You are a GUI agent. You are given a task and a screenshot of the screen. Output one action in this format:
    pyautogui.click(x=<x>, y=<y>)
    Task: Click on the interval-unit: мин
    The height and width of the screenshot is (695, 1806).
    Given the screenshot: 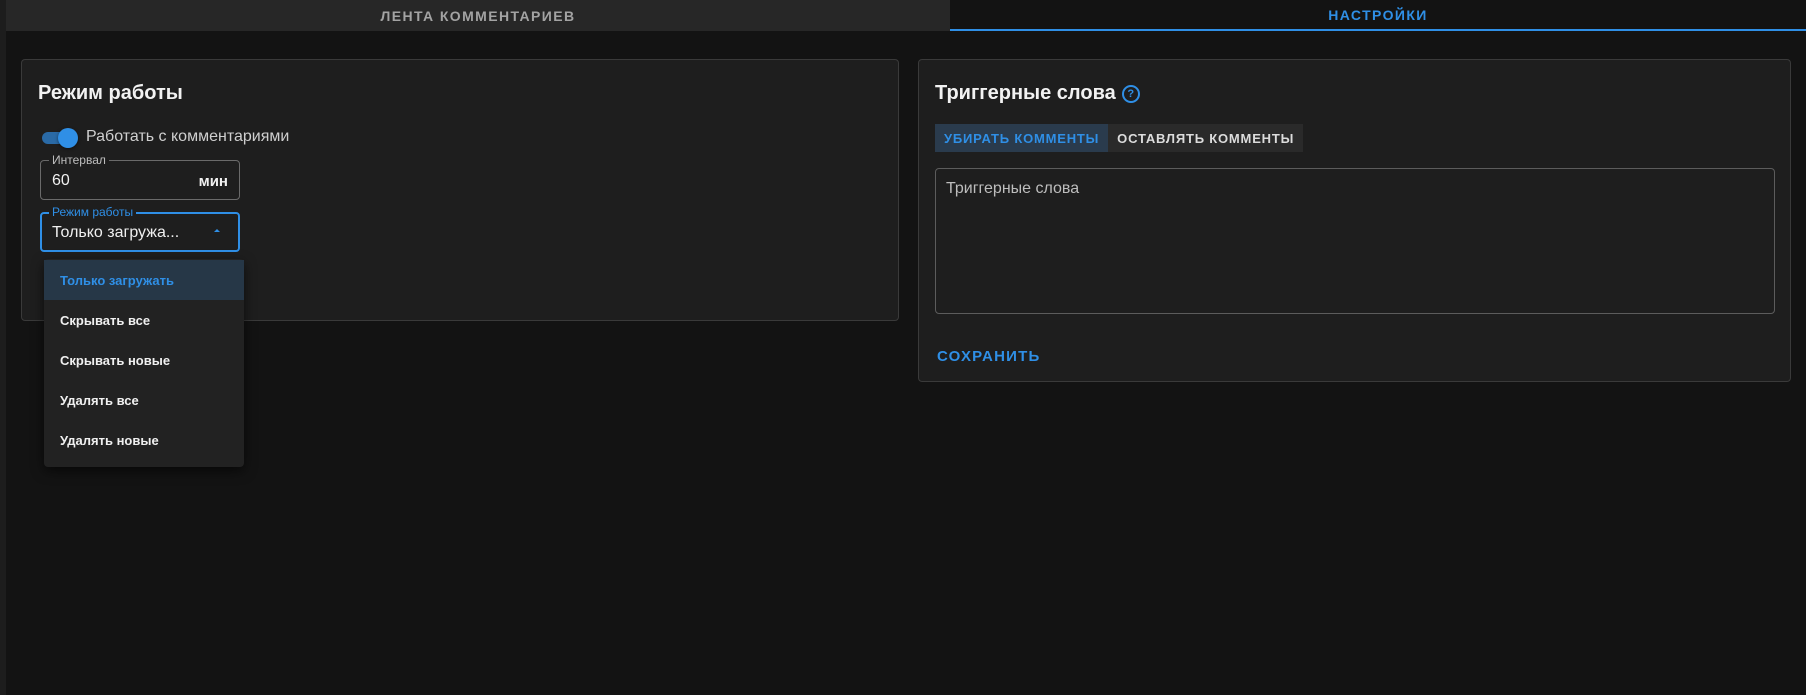 What is the action you would take?
    pyautogui.click(x=213, y=181)
    